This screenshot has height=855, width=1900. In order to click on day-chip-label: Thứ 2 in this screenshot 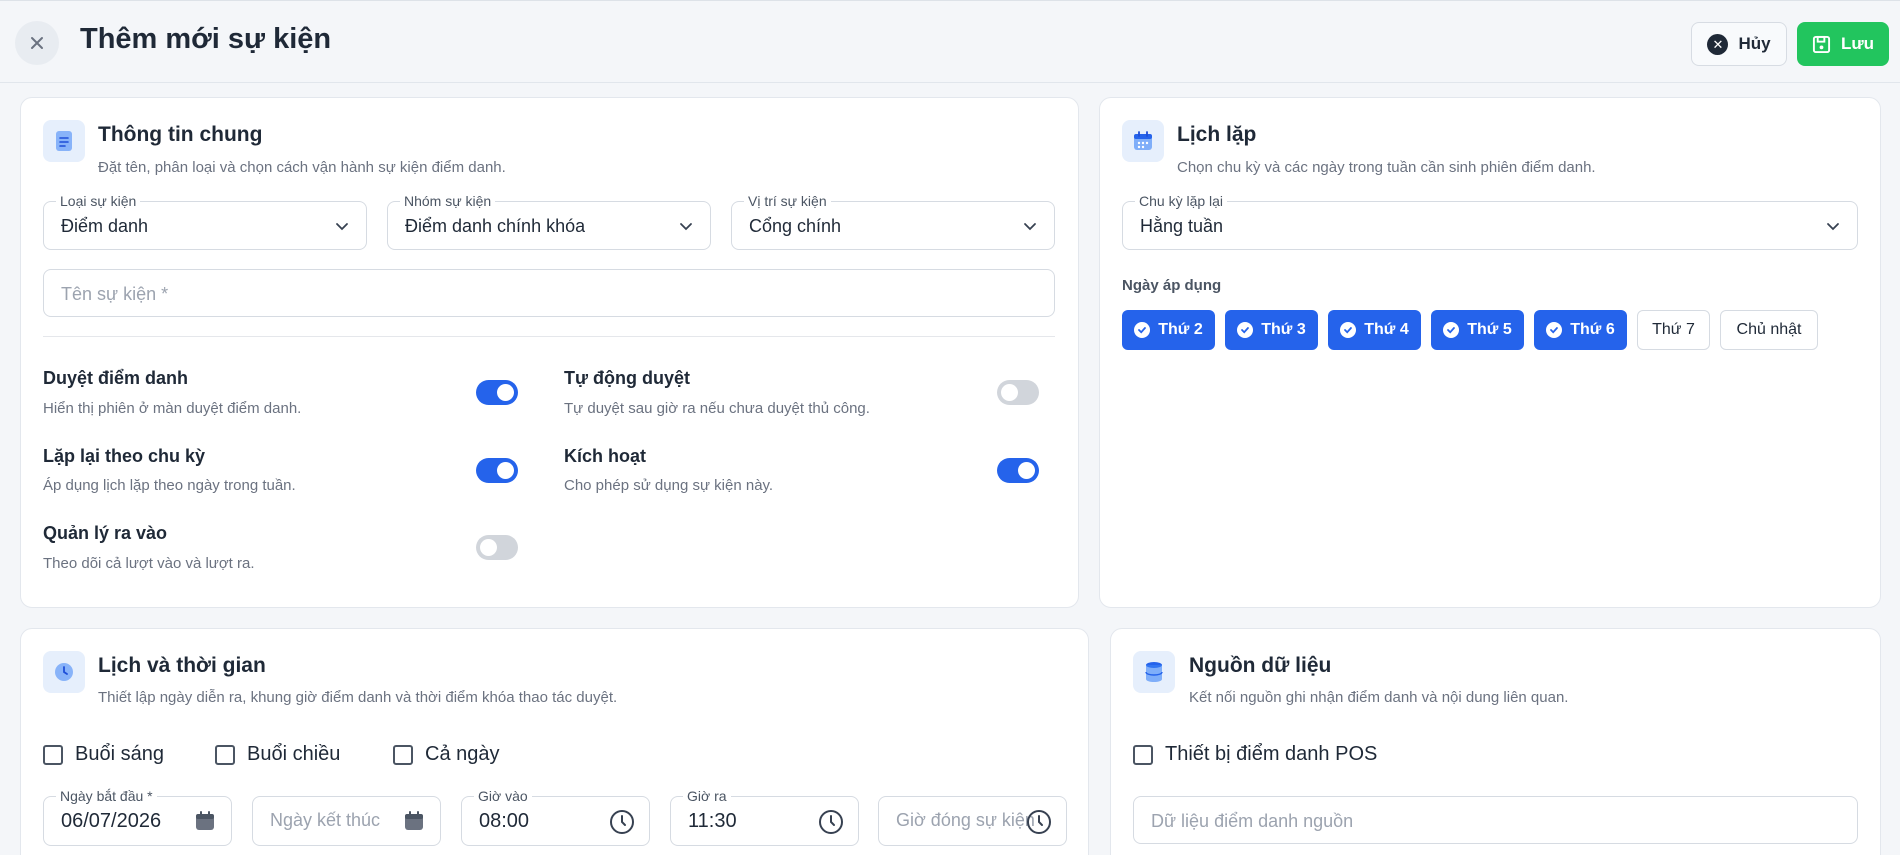, I will do `click(1180, 329)`.